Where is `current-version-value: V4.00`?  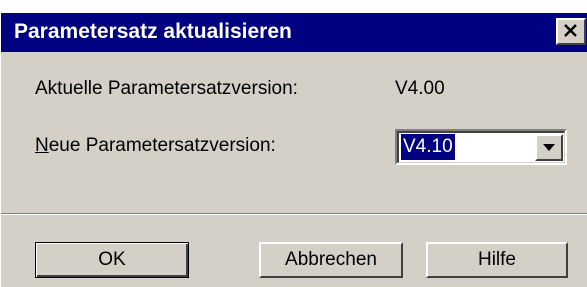 current-version-value: V4.00 is located at coordinates (420, 88).